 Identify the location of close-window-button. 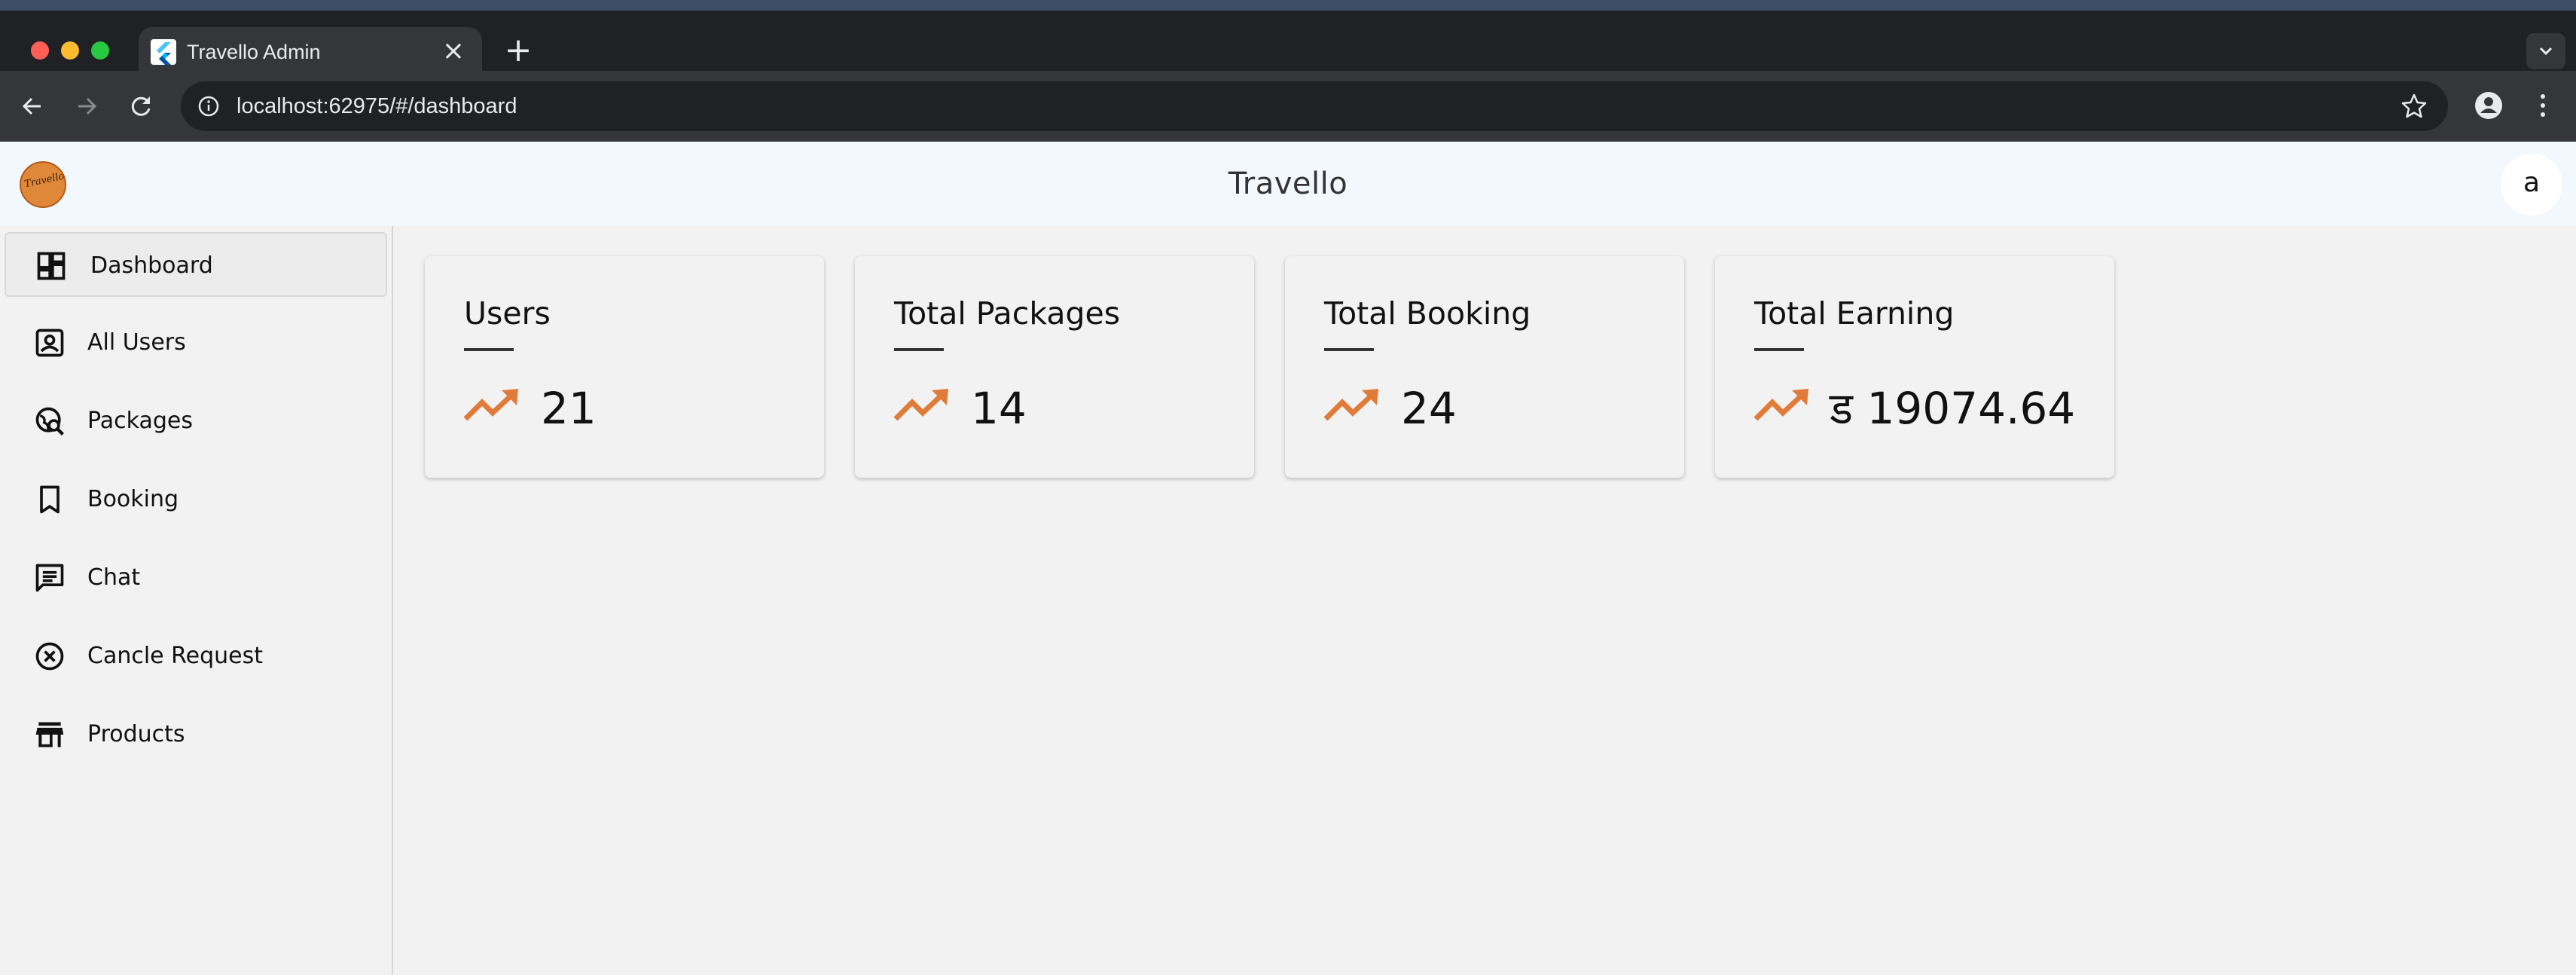
(40, 50).